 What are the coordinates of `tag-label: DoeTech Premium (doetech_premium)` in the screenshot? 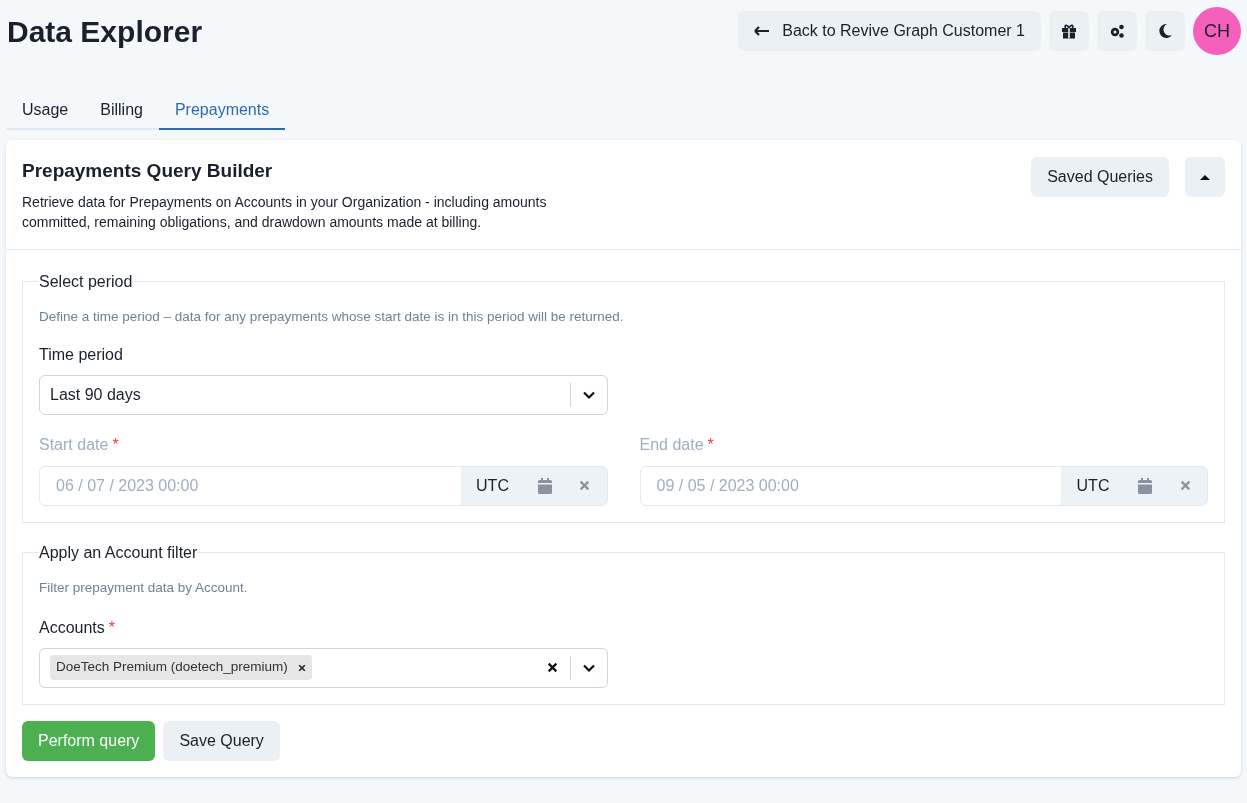 It's located at (172, 667).